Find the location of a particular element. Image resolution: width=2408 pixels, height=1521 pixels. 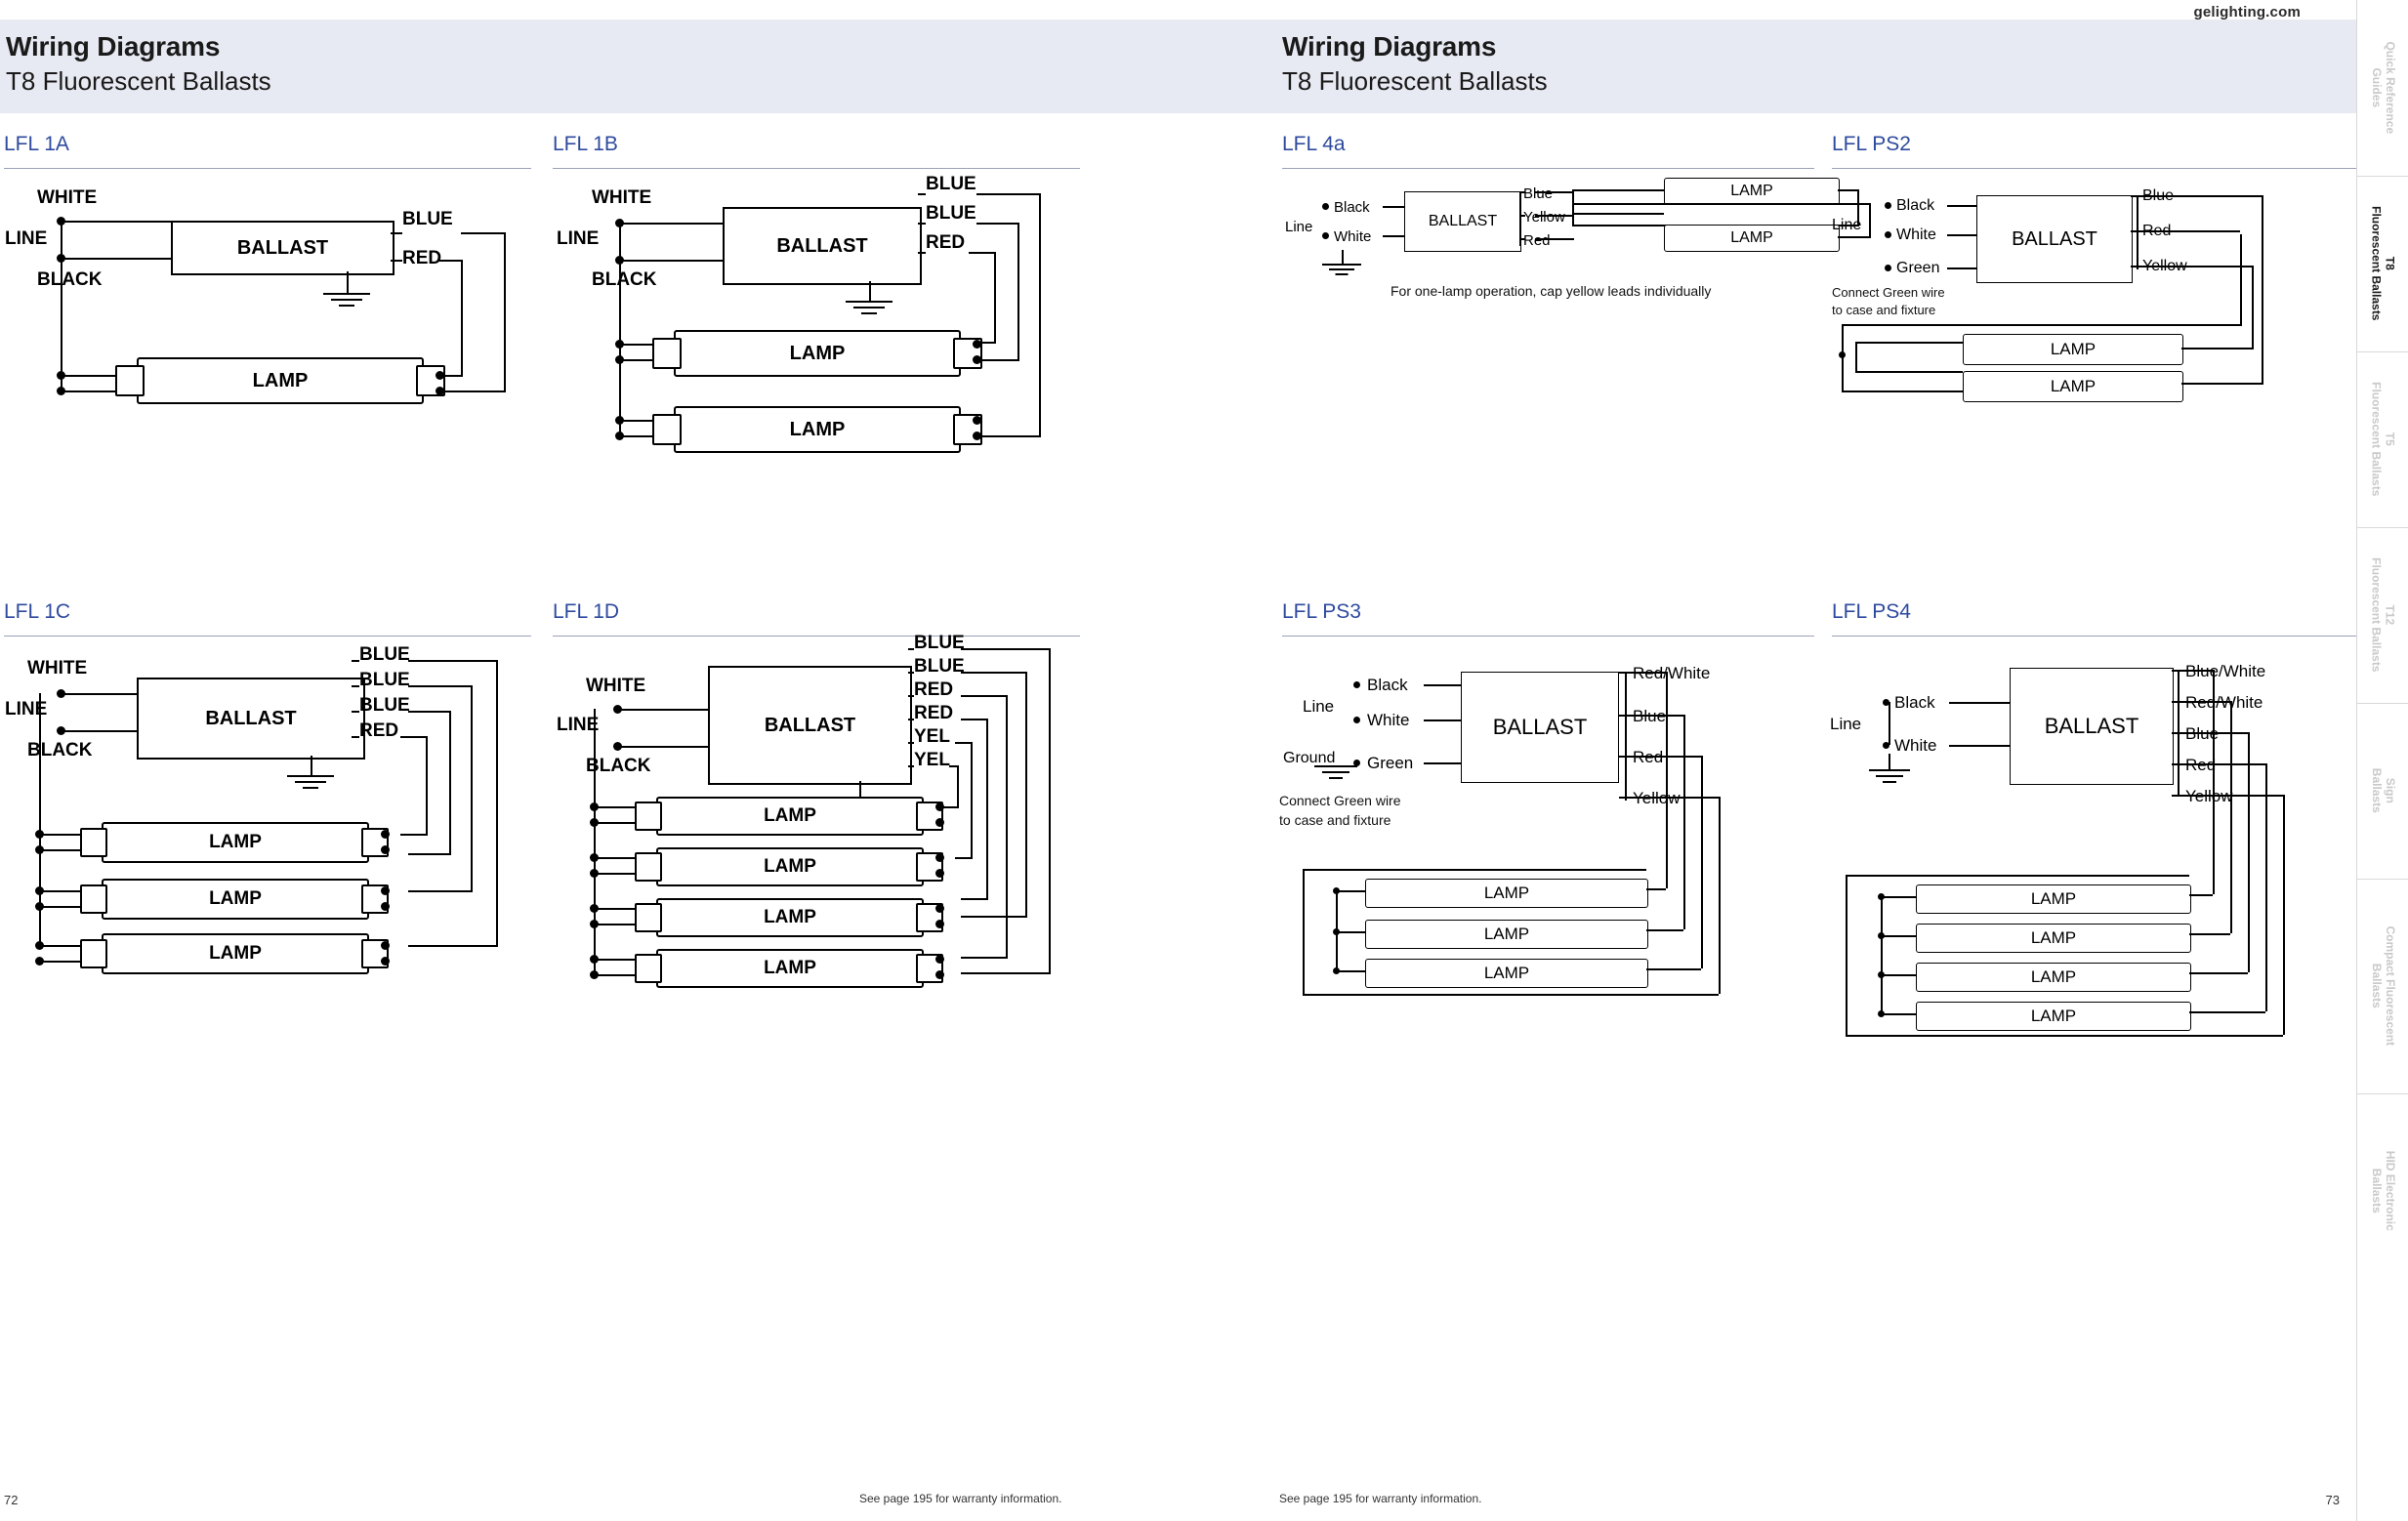

section-rule-lfl-1d is located at coordinates (817, 636).